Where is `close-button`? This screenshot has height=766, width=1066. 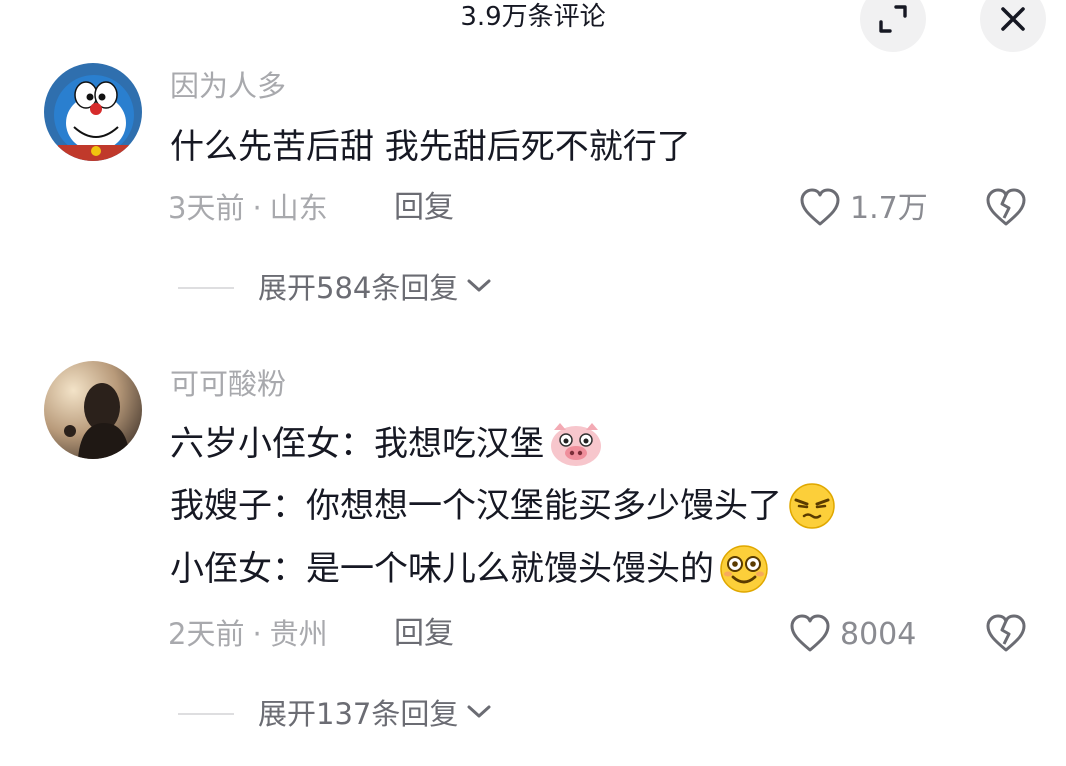
close-button is located at coordinates (1013, 26).